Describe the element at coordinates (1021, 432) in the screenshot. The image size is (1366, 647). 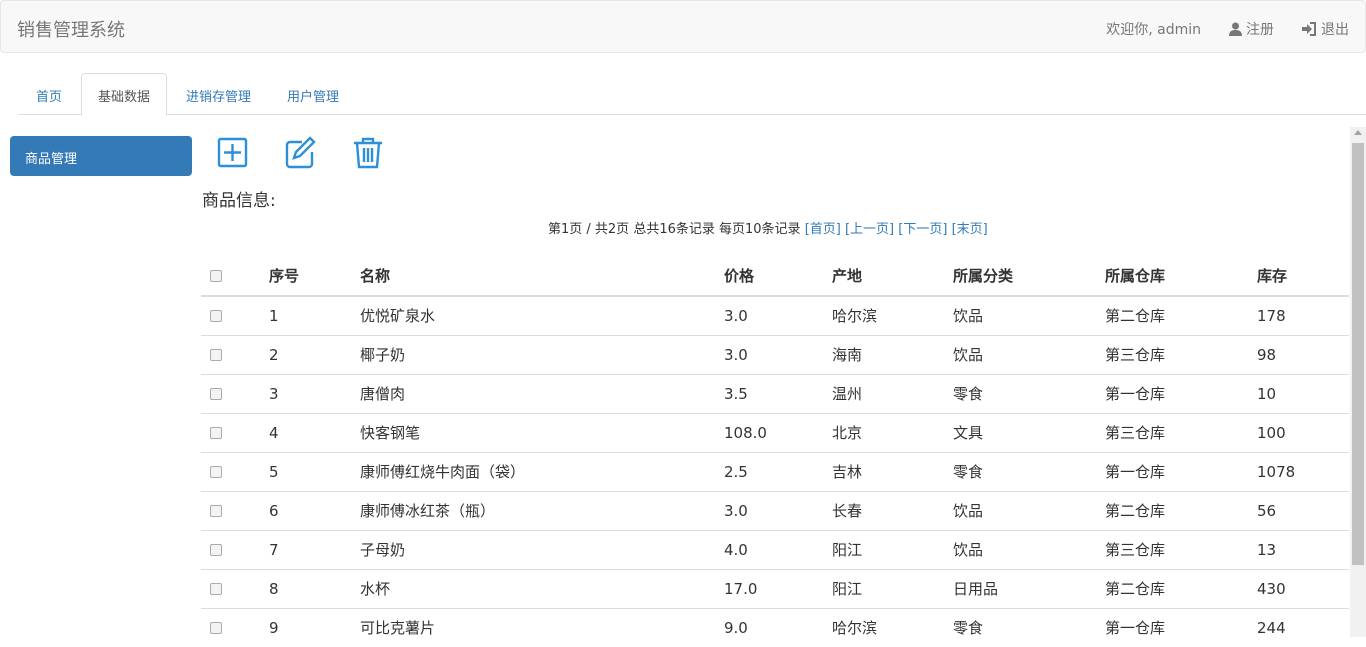
I see `cell-category: 文具` at that location.